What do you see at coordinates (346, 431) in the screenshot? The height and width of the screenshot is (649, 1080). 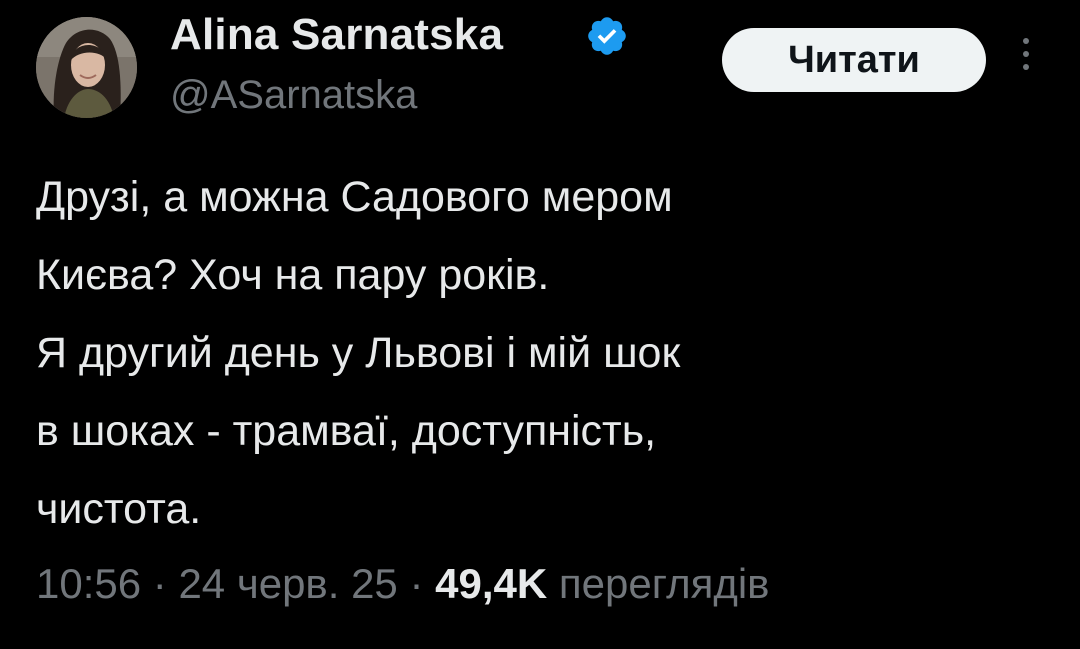 I see `tweet-text-line: в шоках - трамваї, доступність,` at bounding box center [346, 431].